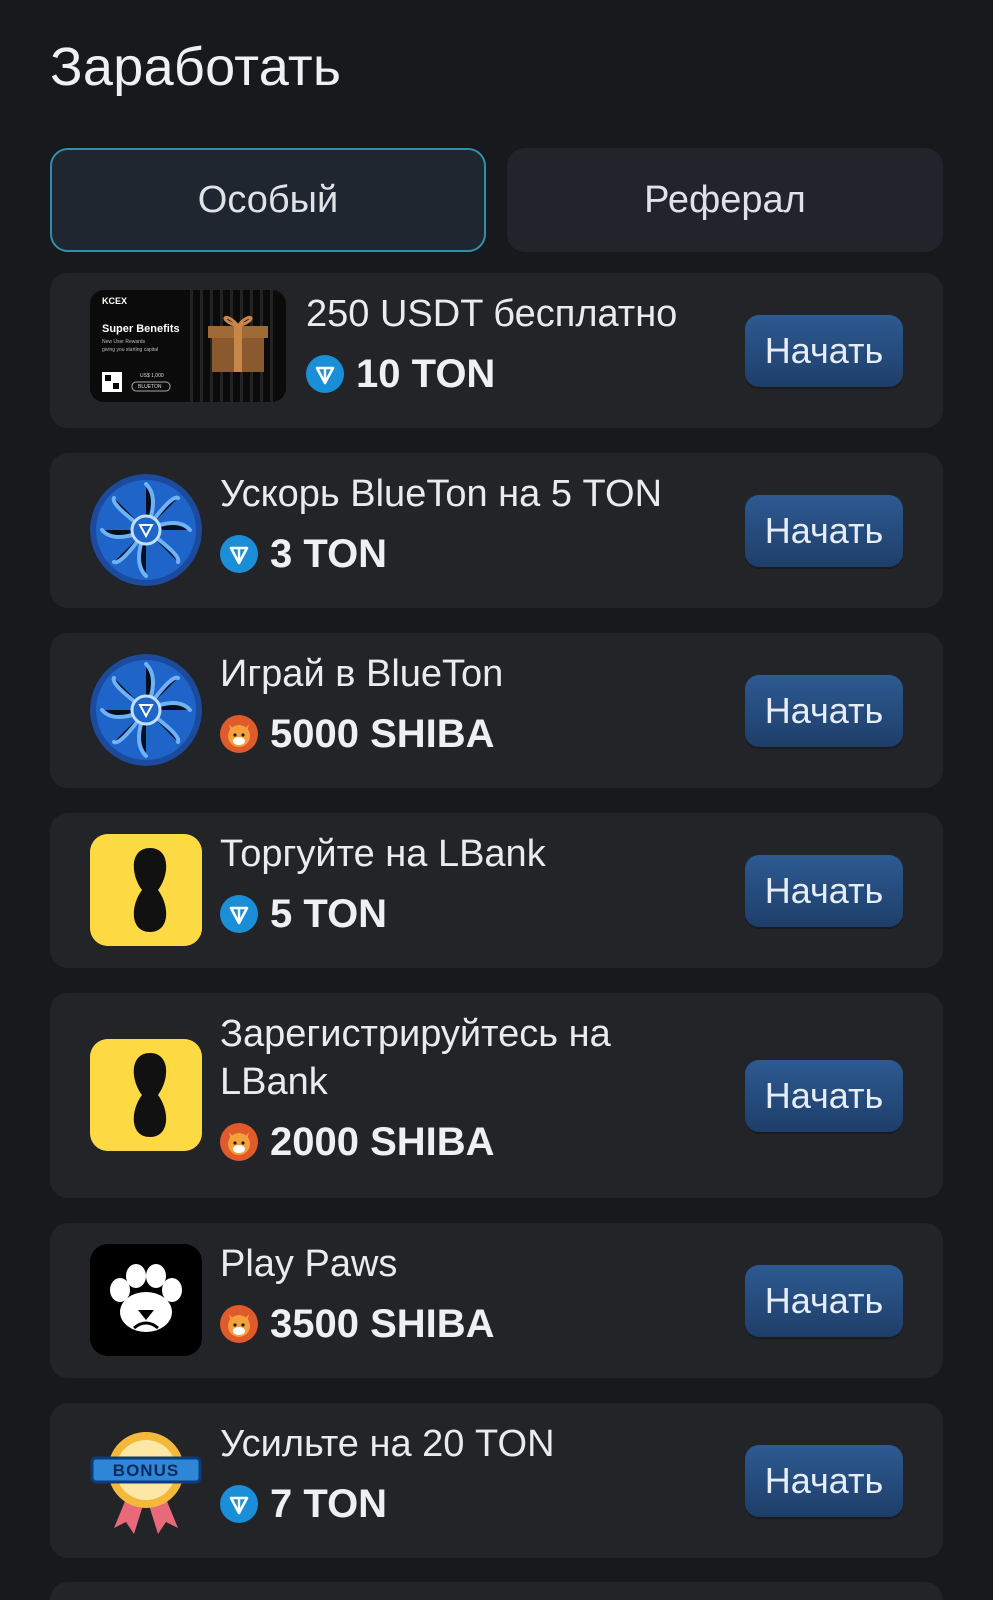 Image resolution: width=993 pixels, height=1600 pixels. Describe the element at coordinates (470, 704) in the screenshot. I see `task-text: Играй в BlueTon 5000 SHIBA` at that location.